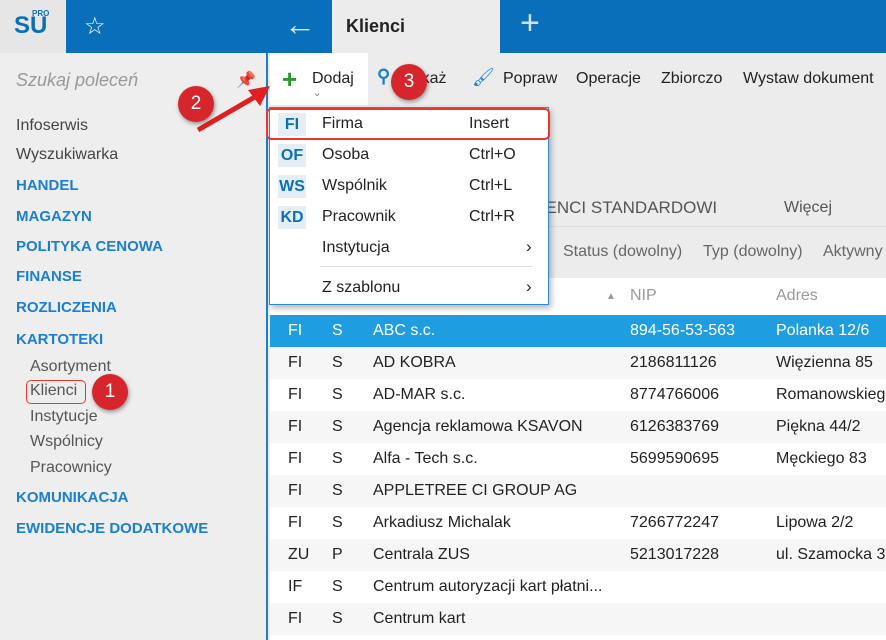  Describe the element at coordinates (409, 82) in the screenshot. I see `annotation-badge-3: 3` at that location.